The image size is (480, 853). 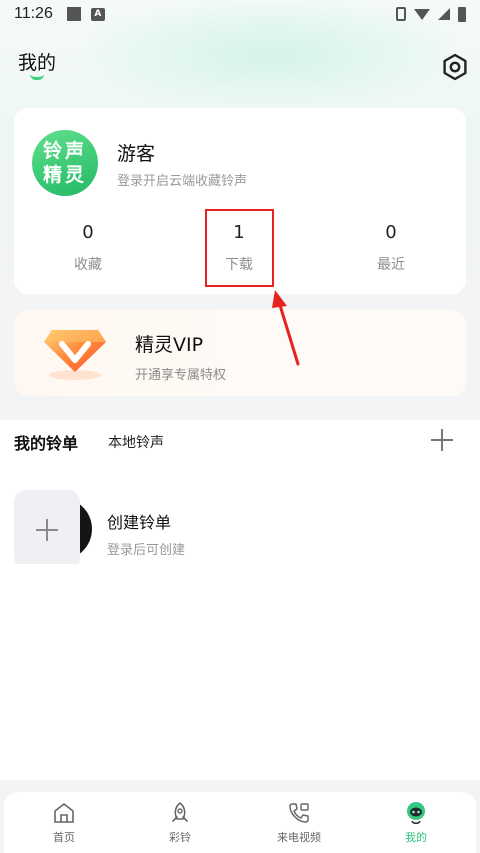 I want to click on status-bar: 11:26 A, so click(x=240, y=14).